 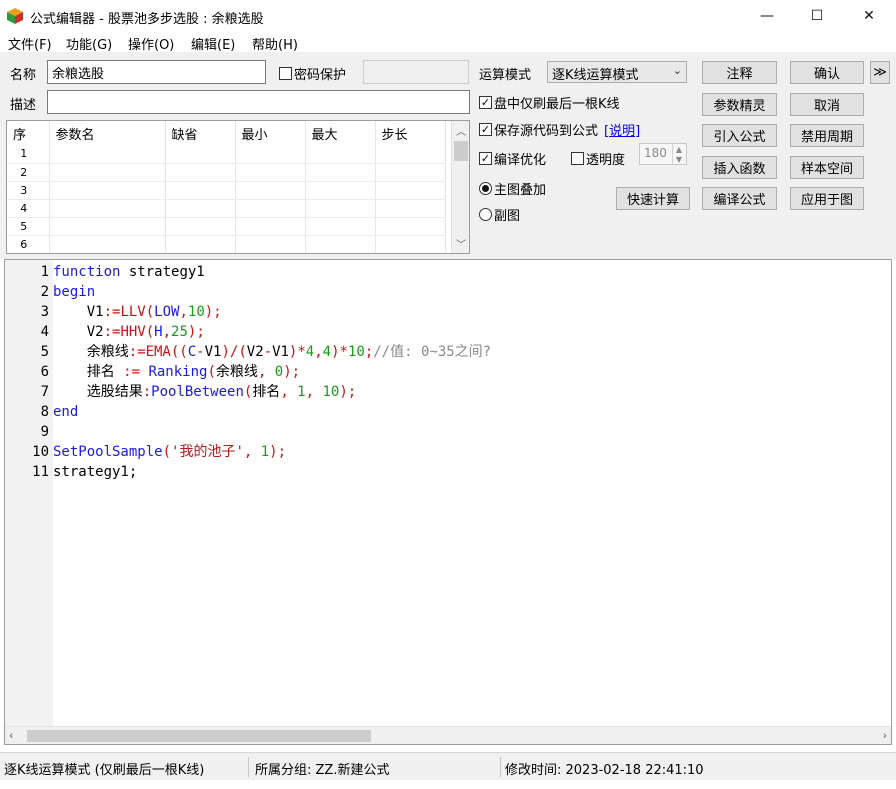 What do you see at coordinates (11, 735) in the screenshot?
I see `scroll-left-icon: ‹` at bounding box center [11, 735].